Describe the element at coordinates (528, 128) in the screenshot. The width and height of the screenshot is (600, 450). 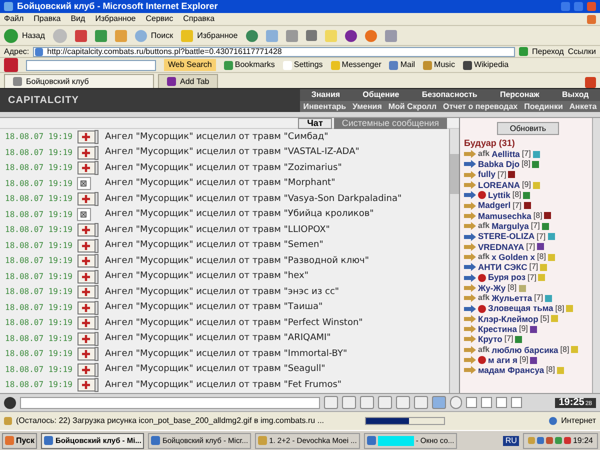
I see `refresh-button: Обновить` at that location.